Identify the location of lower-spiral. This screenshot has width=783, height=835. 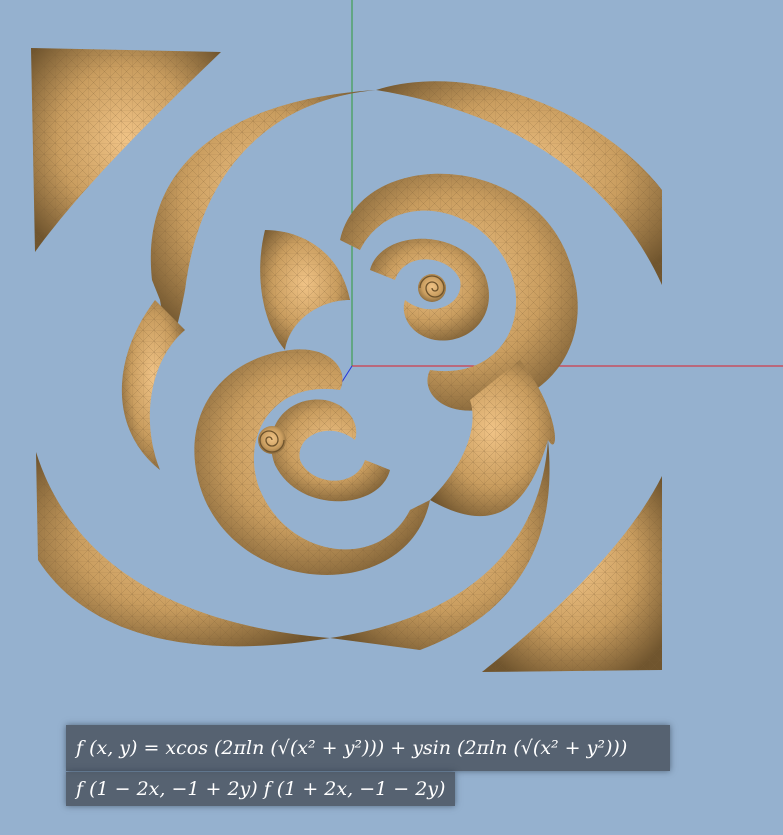
(312, 462).